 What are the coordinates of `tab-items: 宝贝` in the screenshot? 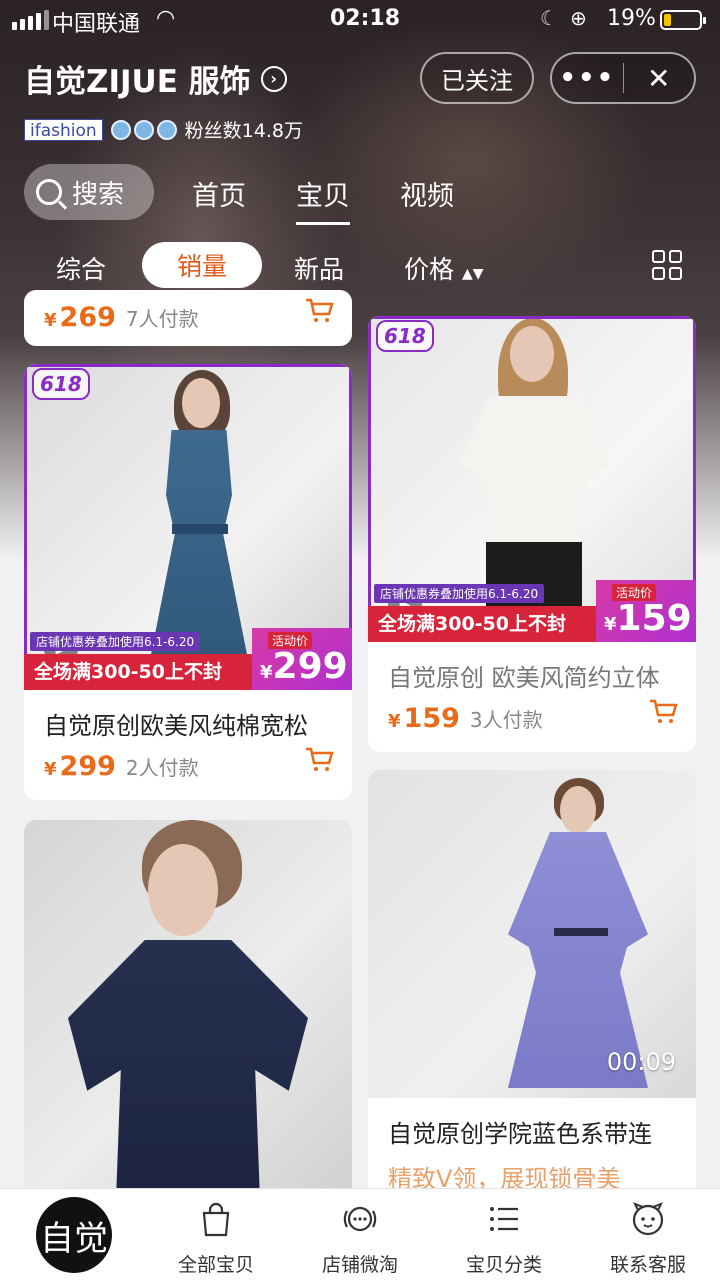 It's located at (323, 199).